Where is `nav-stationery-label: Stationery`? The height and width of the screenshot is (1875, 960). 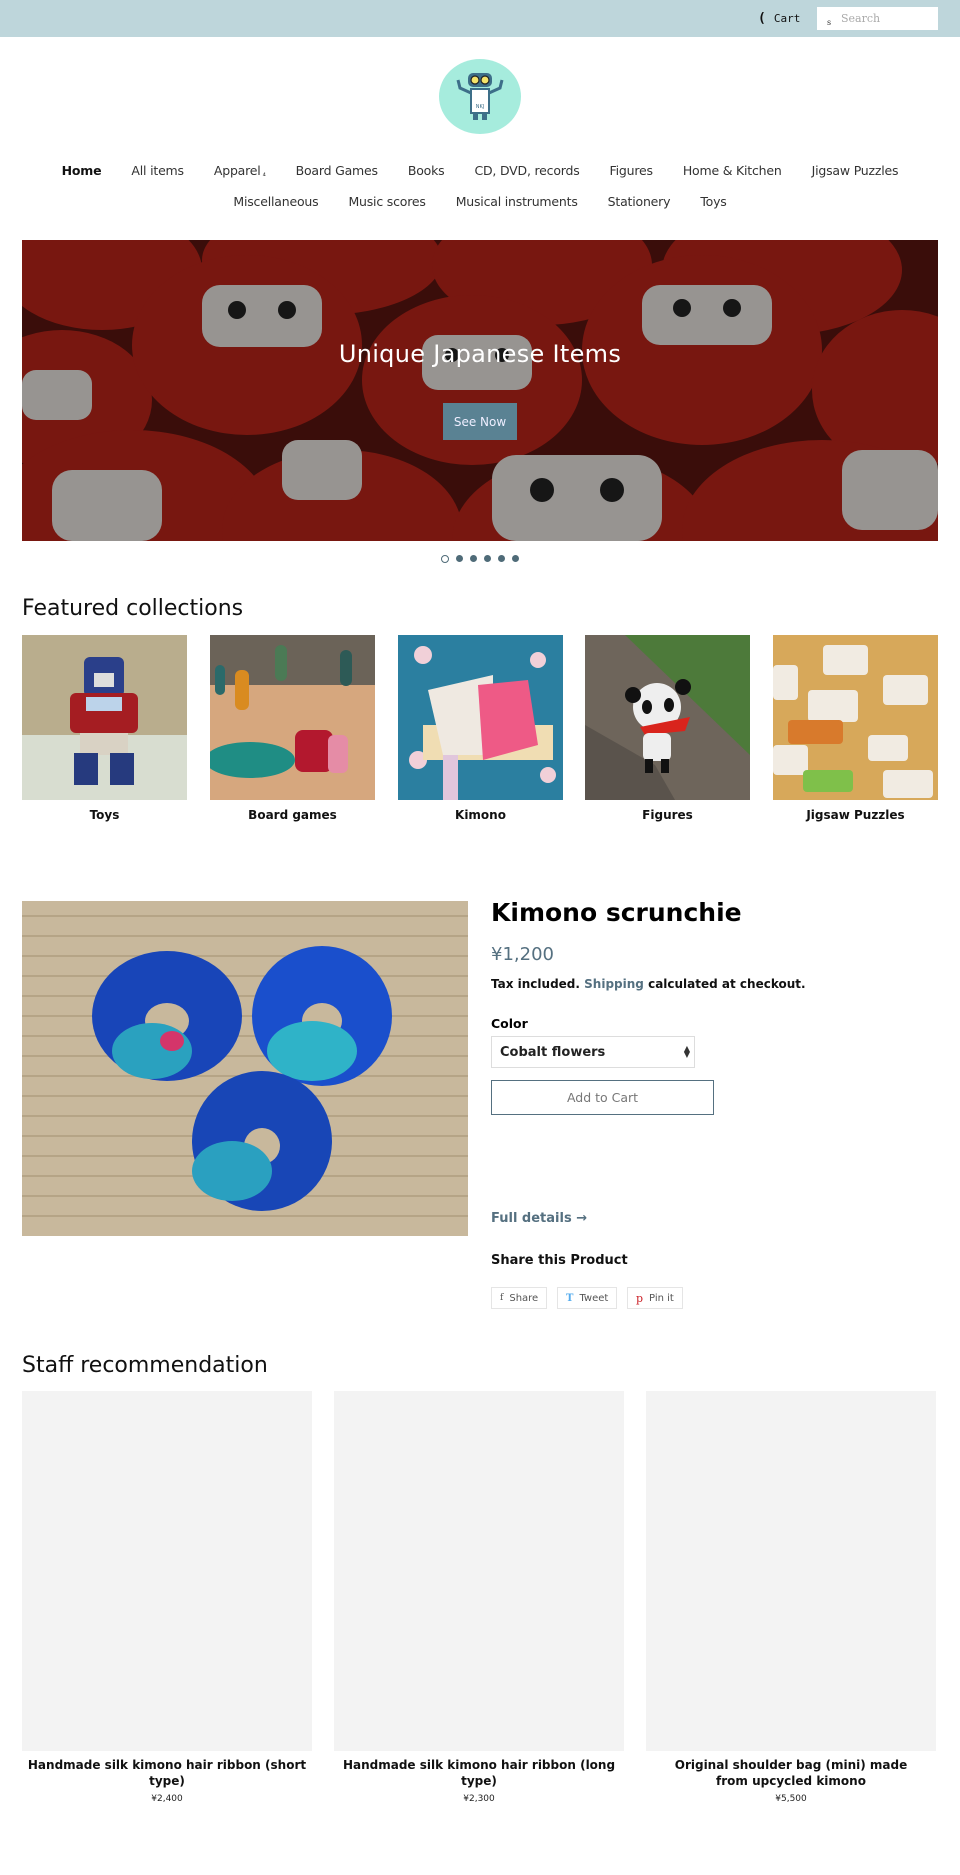
nav-stationery-label: Stationery is located at coordinates (639, 201).